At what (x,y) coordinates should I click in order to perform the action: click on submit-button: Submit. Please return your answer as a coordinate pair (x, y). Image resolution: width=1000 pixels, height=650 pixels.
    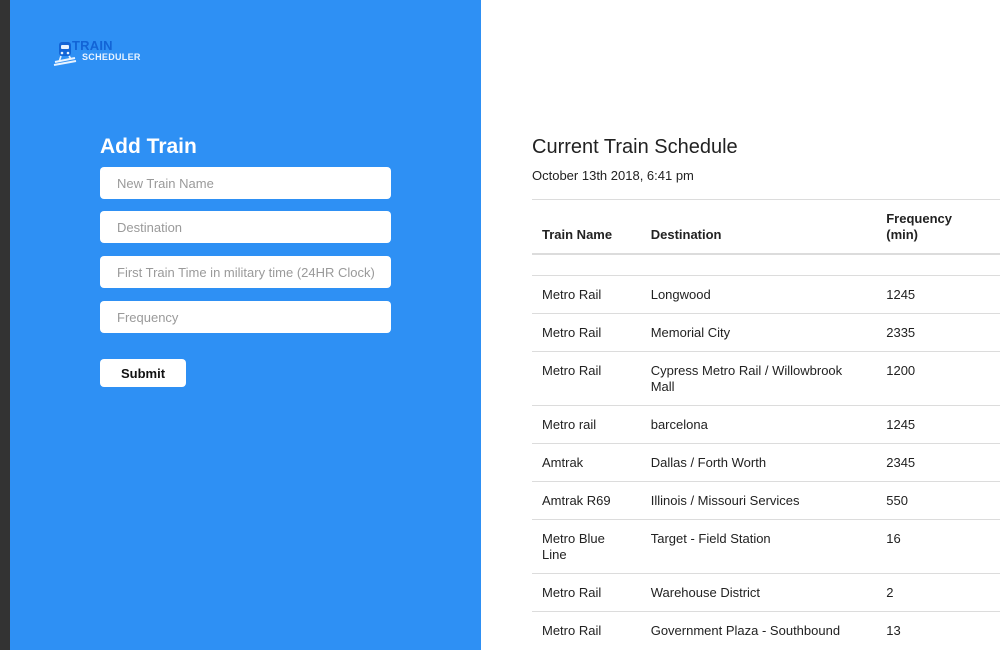
    Looking at the image, I should click on (143, 373).